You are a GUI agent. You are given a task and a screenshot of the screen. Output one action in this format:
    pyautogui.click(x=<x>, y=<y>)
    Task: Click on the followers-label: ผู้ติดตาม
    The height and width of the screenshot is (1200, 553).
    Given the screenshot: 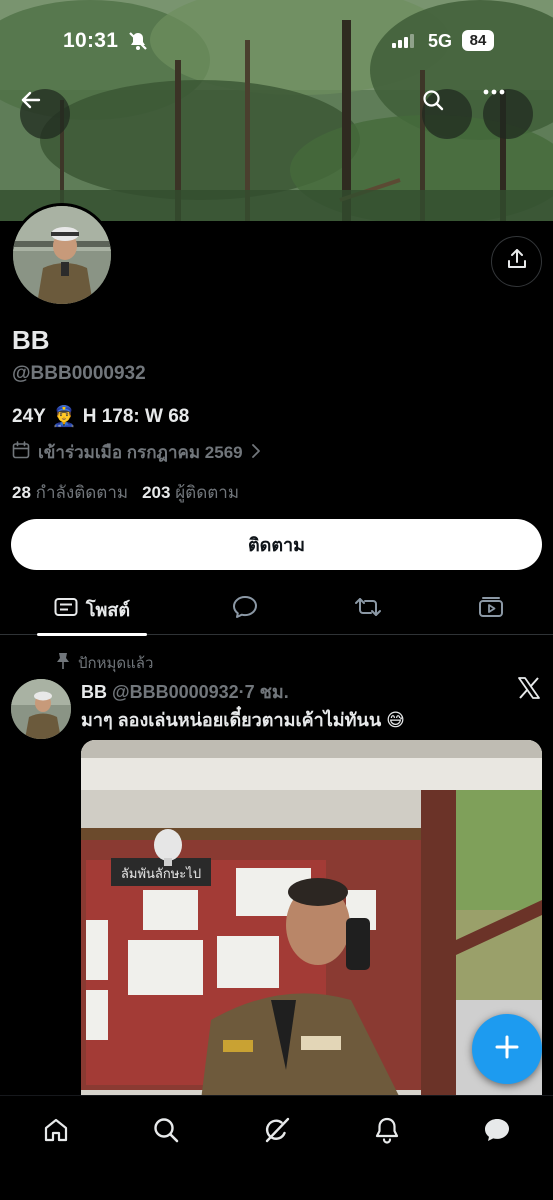 What is the action you would take?
    pyautogui.click(x=207, y=492)
    